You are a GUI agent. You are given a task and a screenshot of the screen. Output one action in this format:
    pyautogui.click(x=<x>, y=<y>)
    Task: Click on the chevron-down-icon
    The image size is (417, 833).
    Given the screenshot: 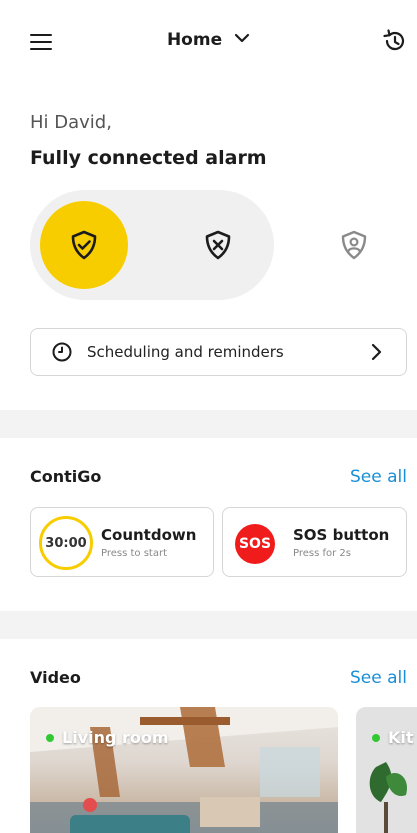 What is the action you would take?
    pyautogui.click(x=242, y=38)
    